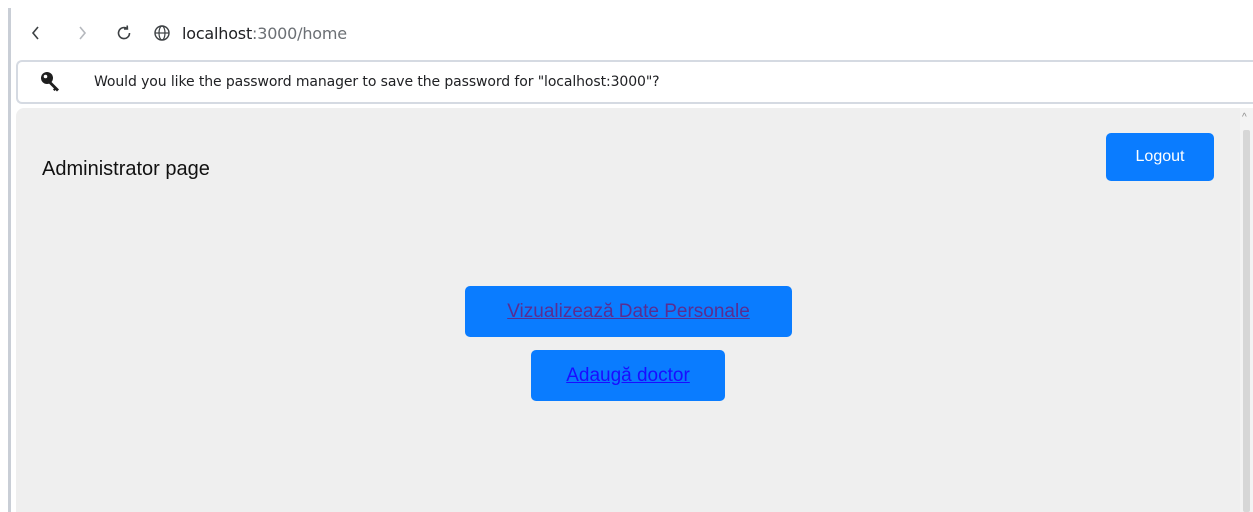  What do you see at coordinates (51, 82) in the screenshot?
I see `key-icon` at bounding box center [51, 82].